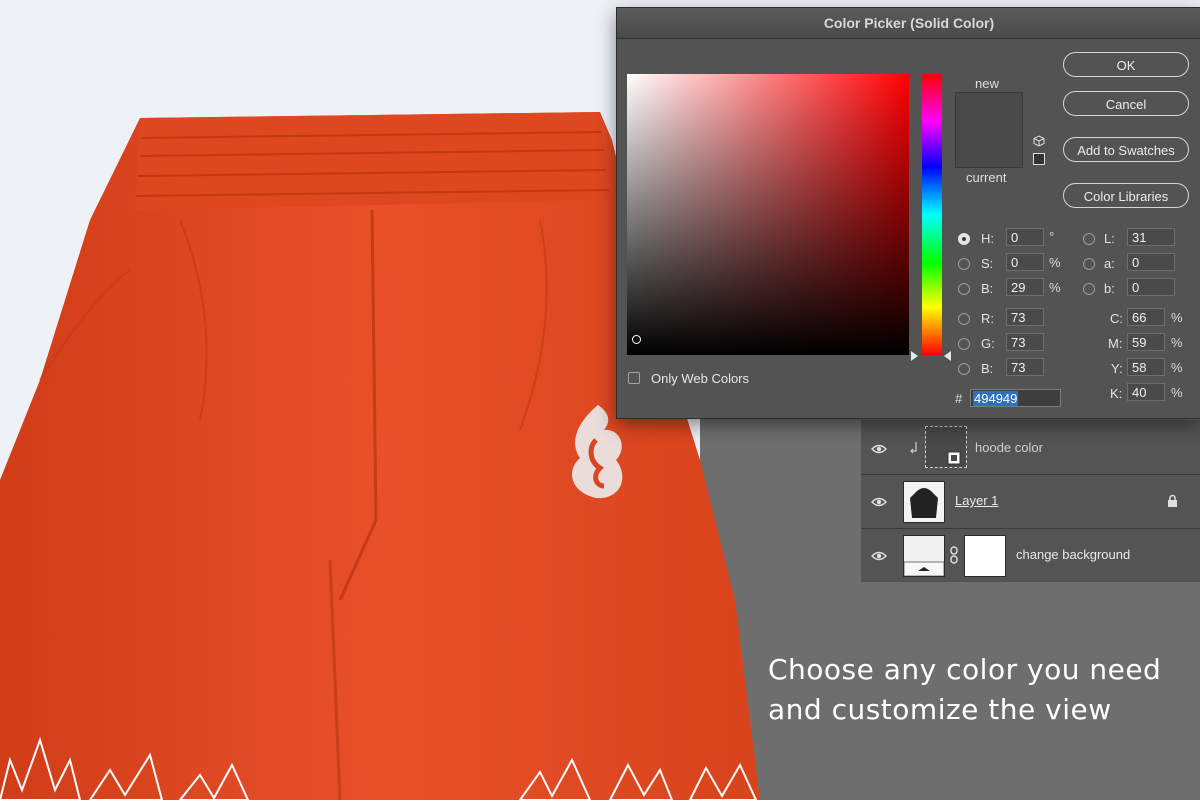 This screenshot has height=800, width=1200. Describe the element at coordinates (954, 555) in the screenshot. I see `link-chain-icon` at that location.